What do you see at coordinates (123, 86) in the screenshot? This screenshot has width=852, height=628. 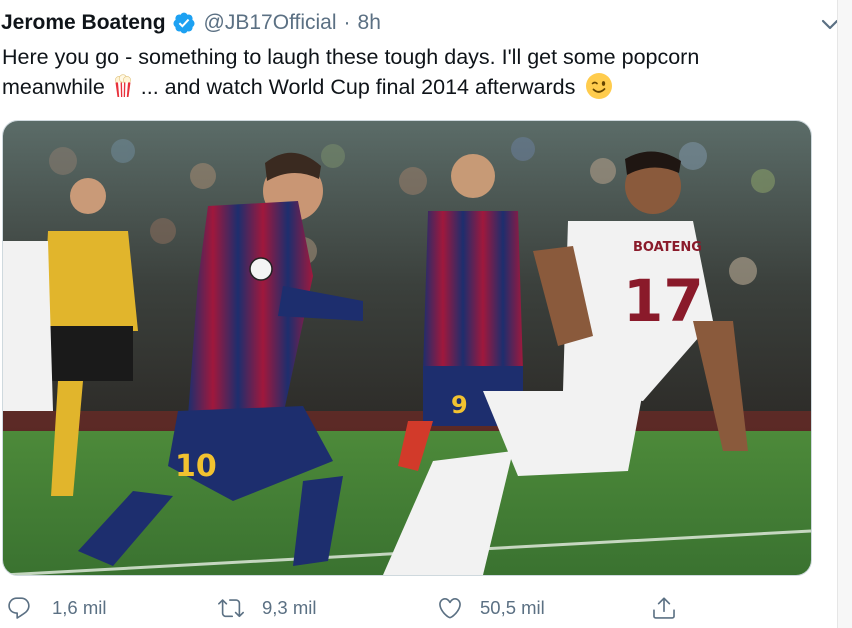 I see `popcorn-emoji-icon` at bounding box center [123, 86].